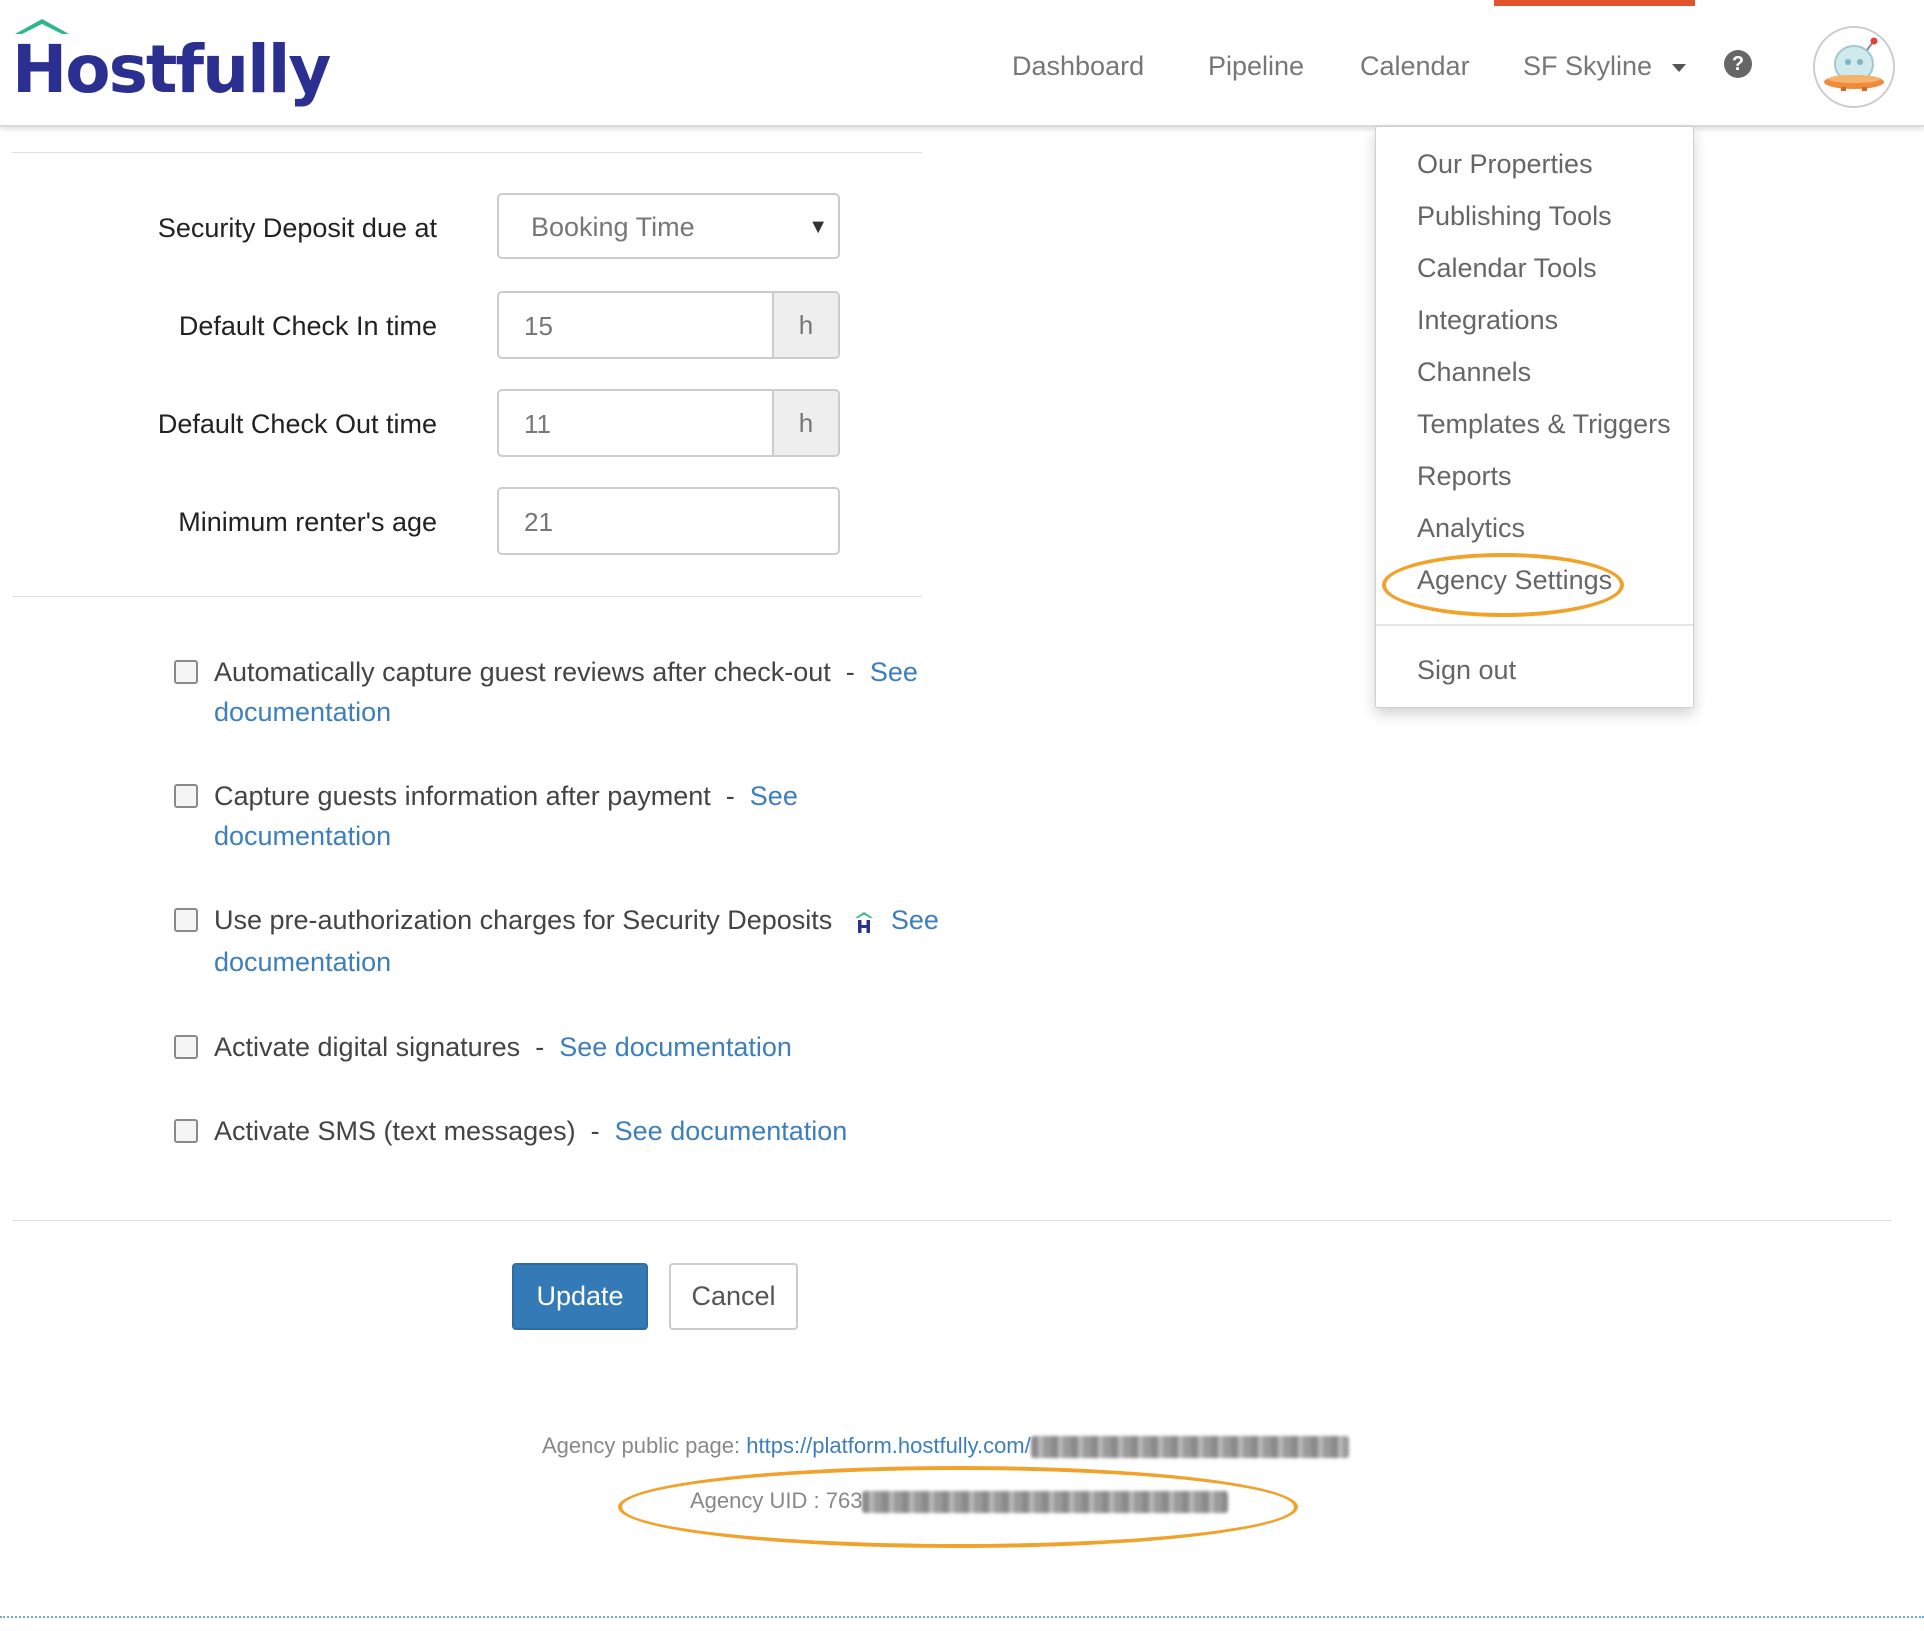 Image resolution: width=1924 pixels, height=1631 pixels. Describe the element at coordinates (1078, 66) in the screenshot. I see `nav-dashboard: Dashboard` at that location.